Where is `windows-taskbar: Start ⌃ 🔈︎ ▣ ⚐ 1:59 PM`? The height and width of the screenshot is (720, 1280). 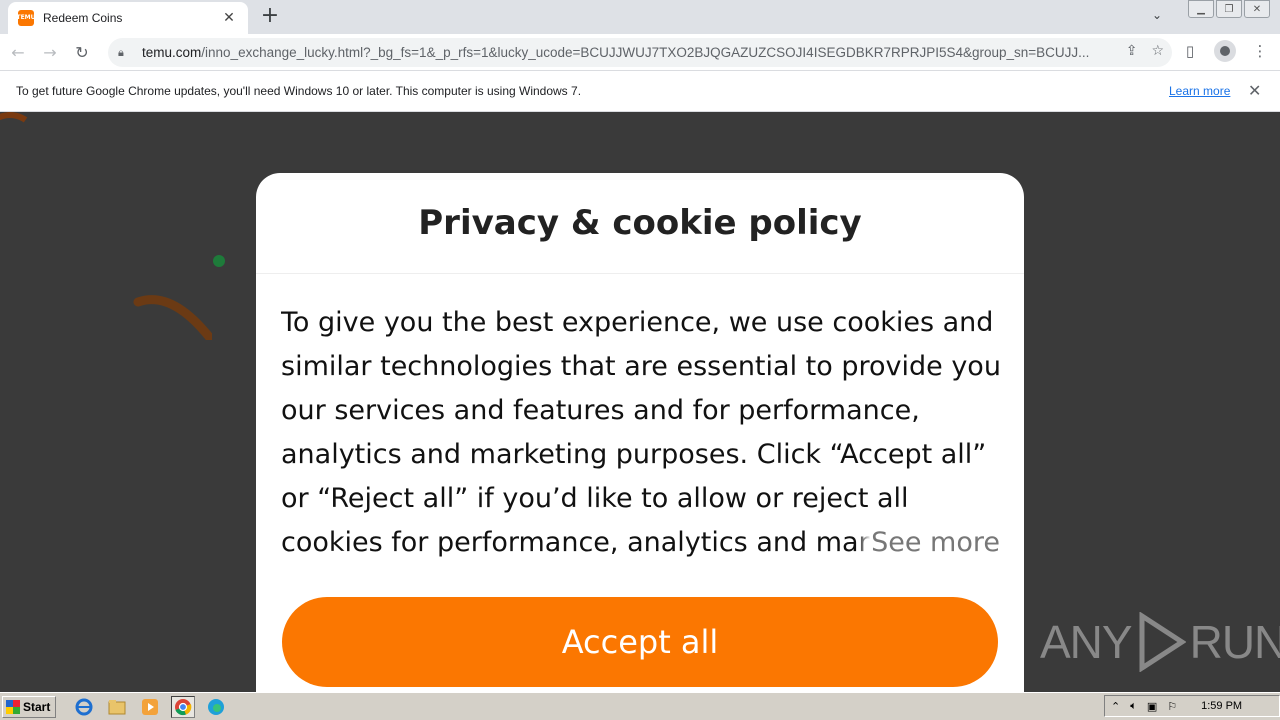
windows-taskbar: Start ⌃ 🔈︎ ▣ ⚐ 1:59 PM is located at coordinates (640, 706).